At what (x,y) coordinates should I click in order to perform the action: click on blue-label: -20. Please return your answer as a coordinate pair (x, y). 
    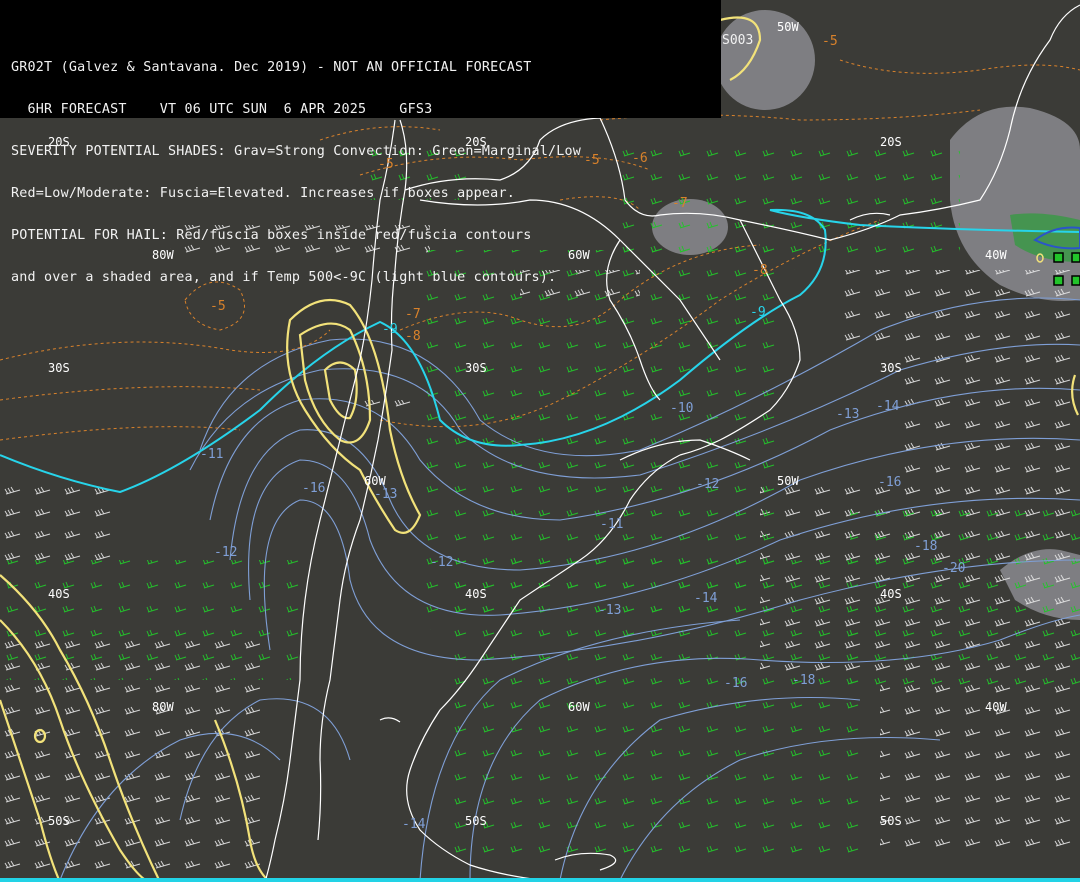
    Looking at the image, I should click on (953, 568).